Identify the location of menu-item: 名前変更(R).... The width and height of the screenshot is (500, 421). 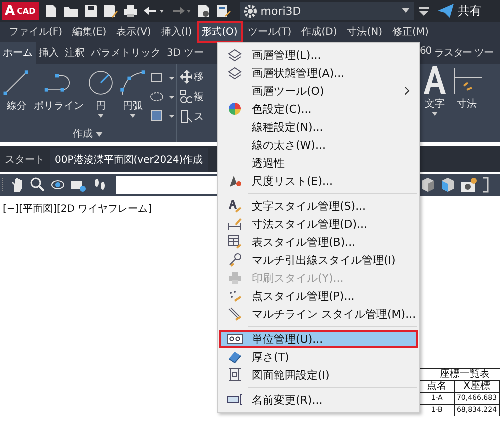
(318, 400).